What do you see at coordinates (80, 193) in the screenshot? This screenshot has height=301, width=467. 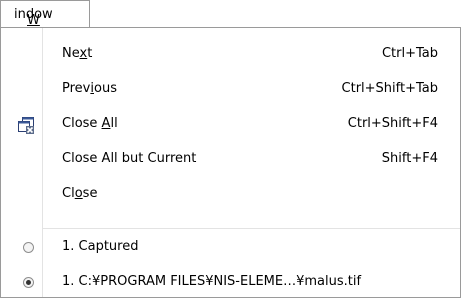 I see `menu-item-label: Close` at bounding box center [80, 193].